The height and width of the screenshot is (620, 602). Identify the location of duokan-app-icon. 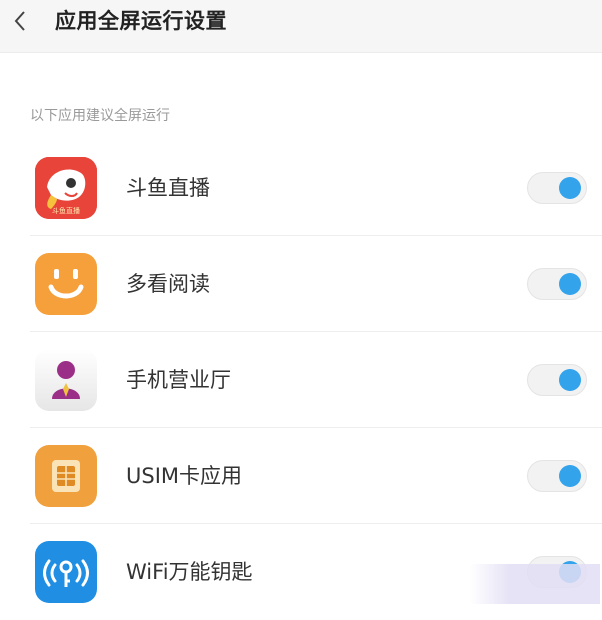
(66, 284).